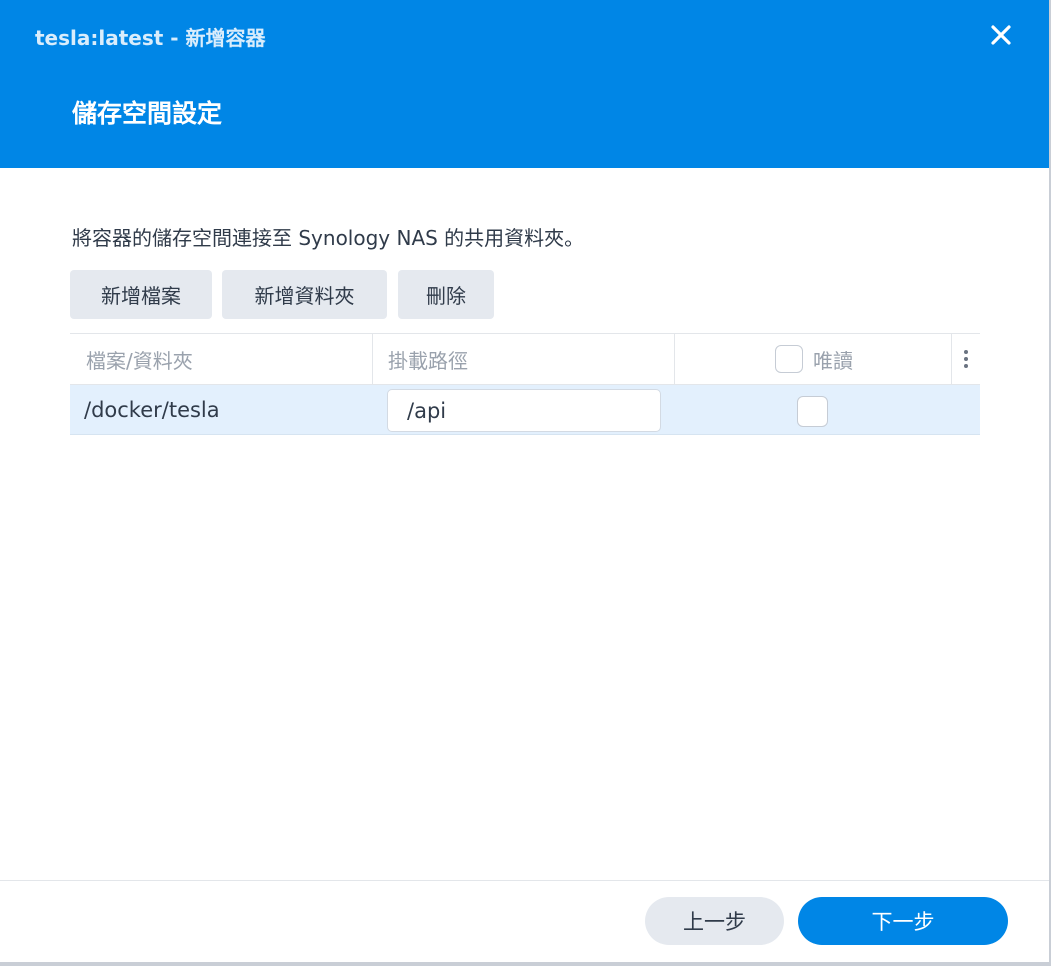  What do you see at coordinates (903, 921) in the screenshot?
I see `next-button: 下一步` at bounding box center [903, 921].